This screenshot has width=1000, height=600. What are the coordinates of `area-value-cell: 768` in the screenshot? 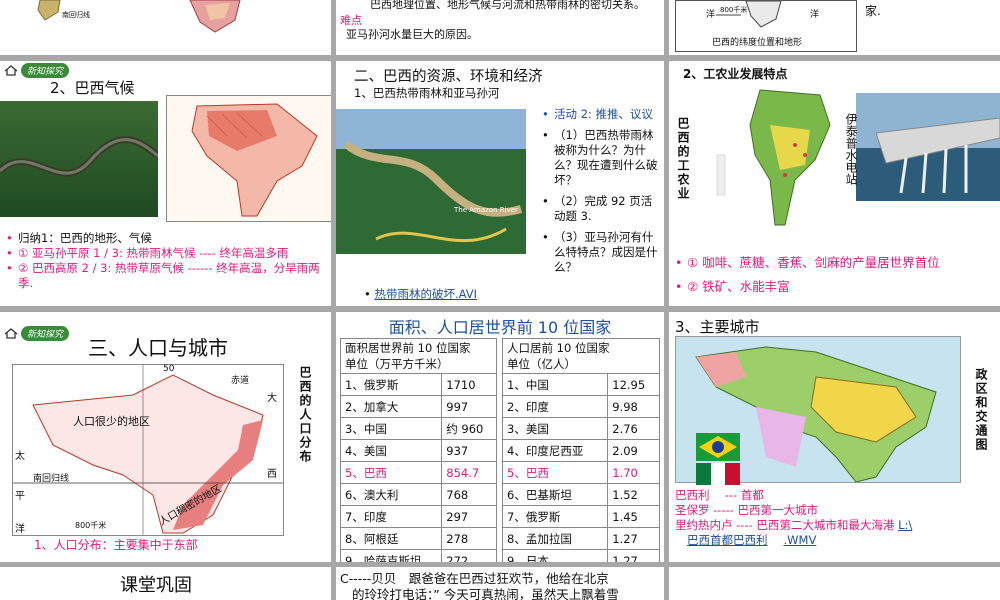 It's located at (469, 494).